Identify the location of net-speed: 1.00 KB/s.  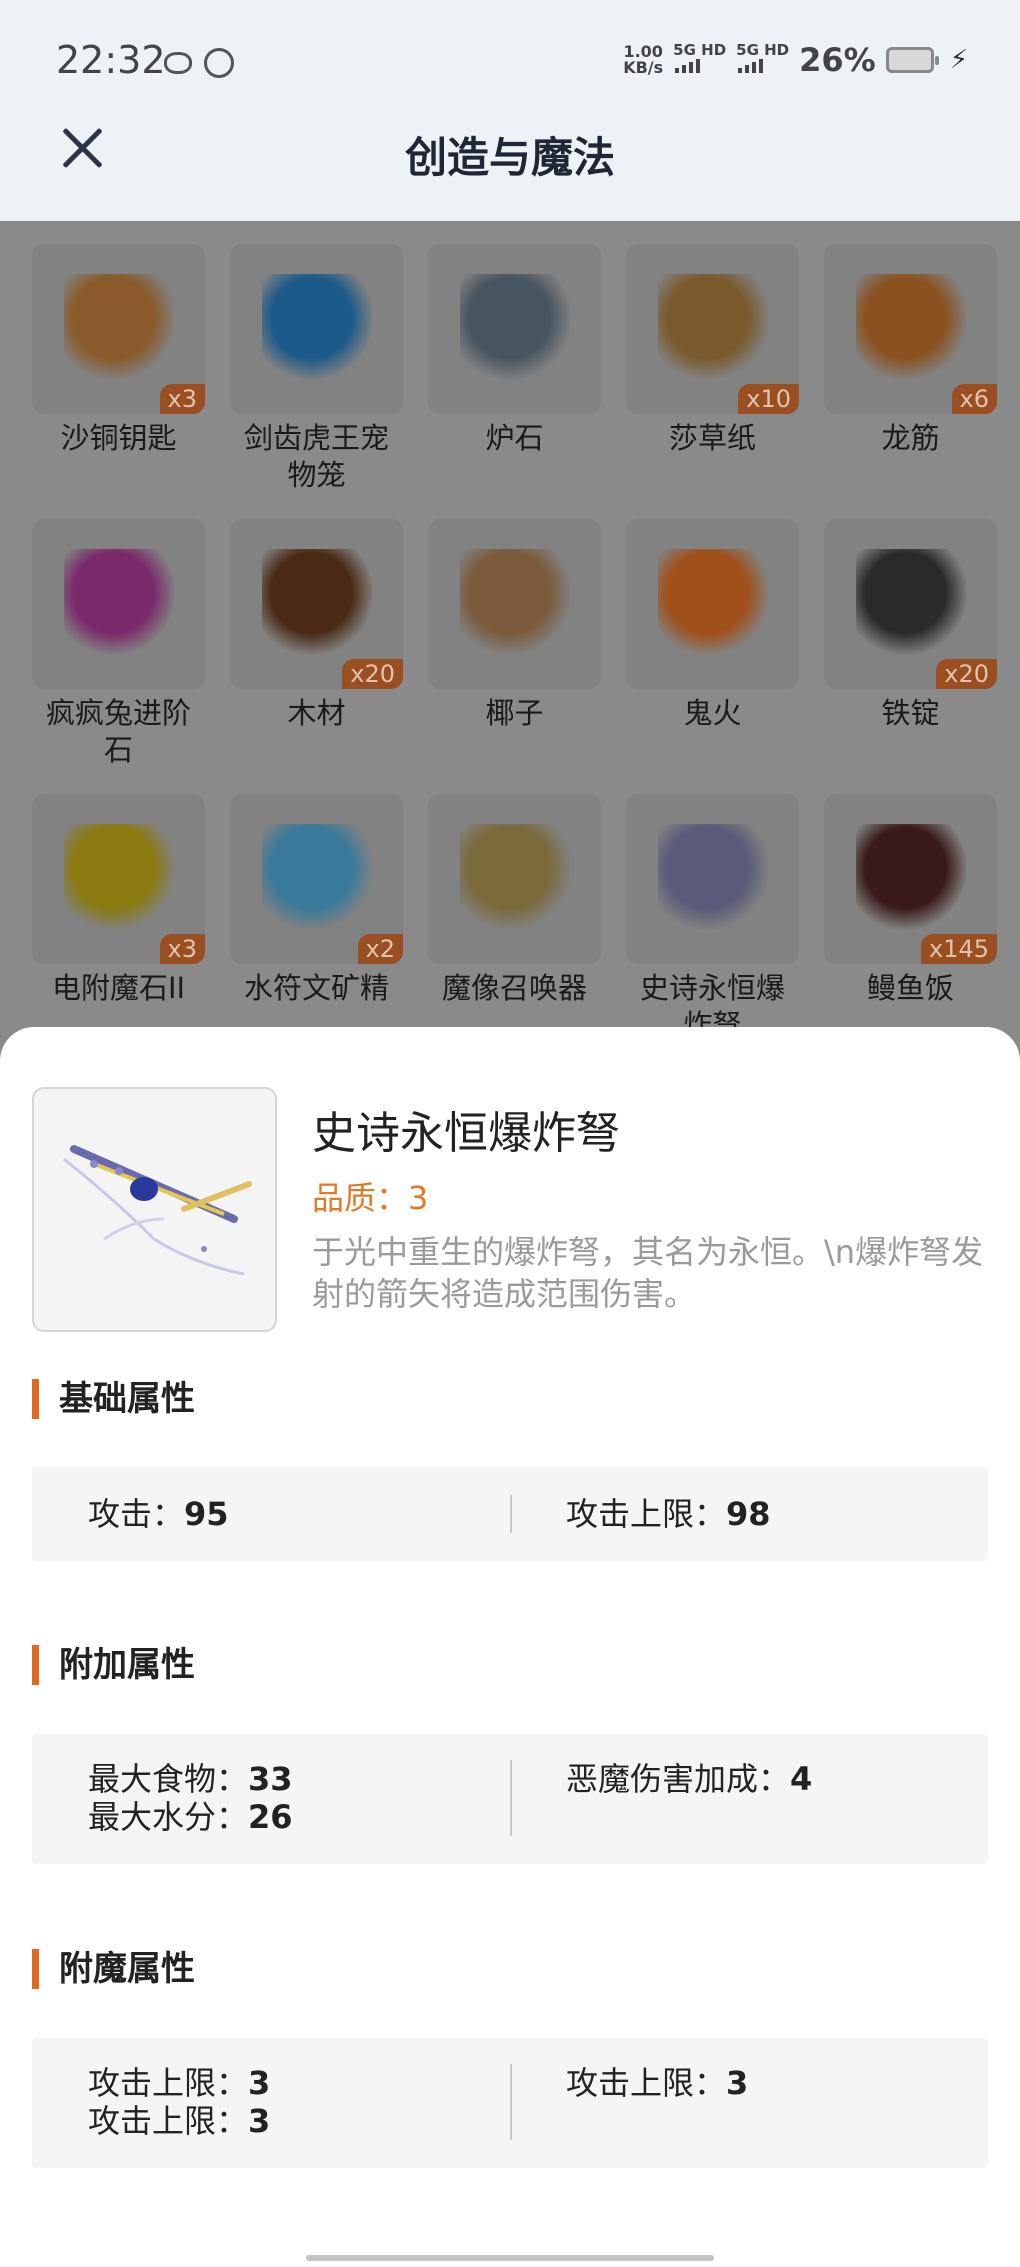
(643, 60).